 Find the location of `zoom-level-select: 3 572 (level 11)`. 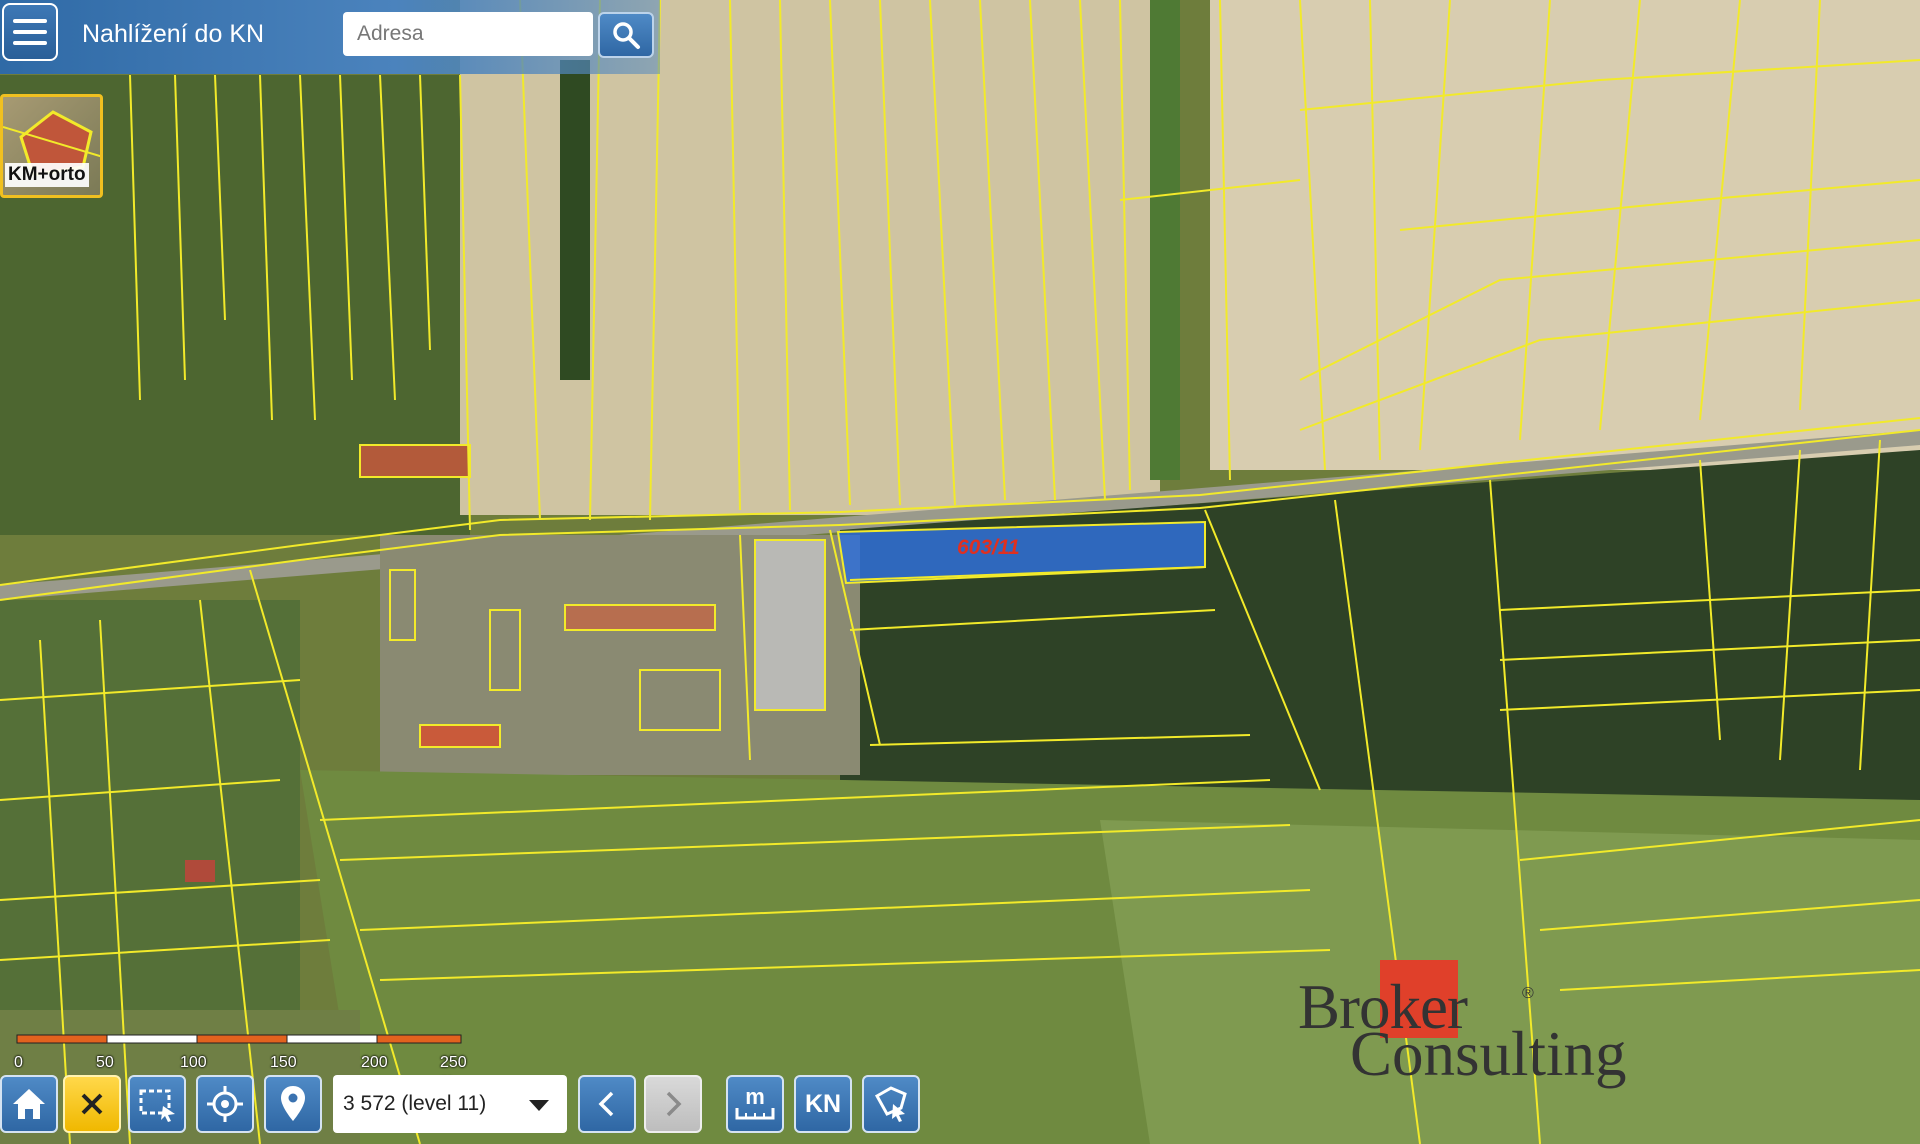

zoom-level-select: 3 572 (level 11) is located at coordinates (450, 1104).